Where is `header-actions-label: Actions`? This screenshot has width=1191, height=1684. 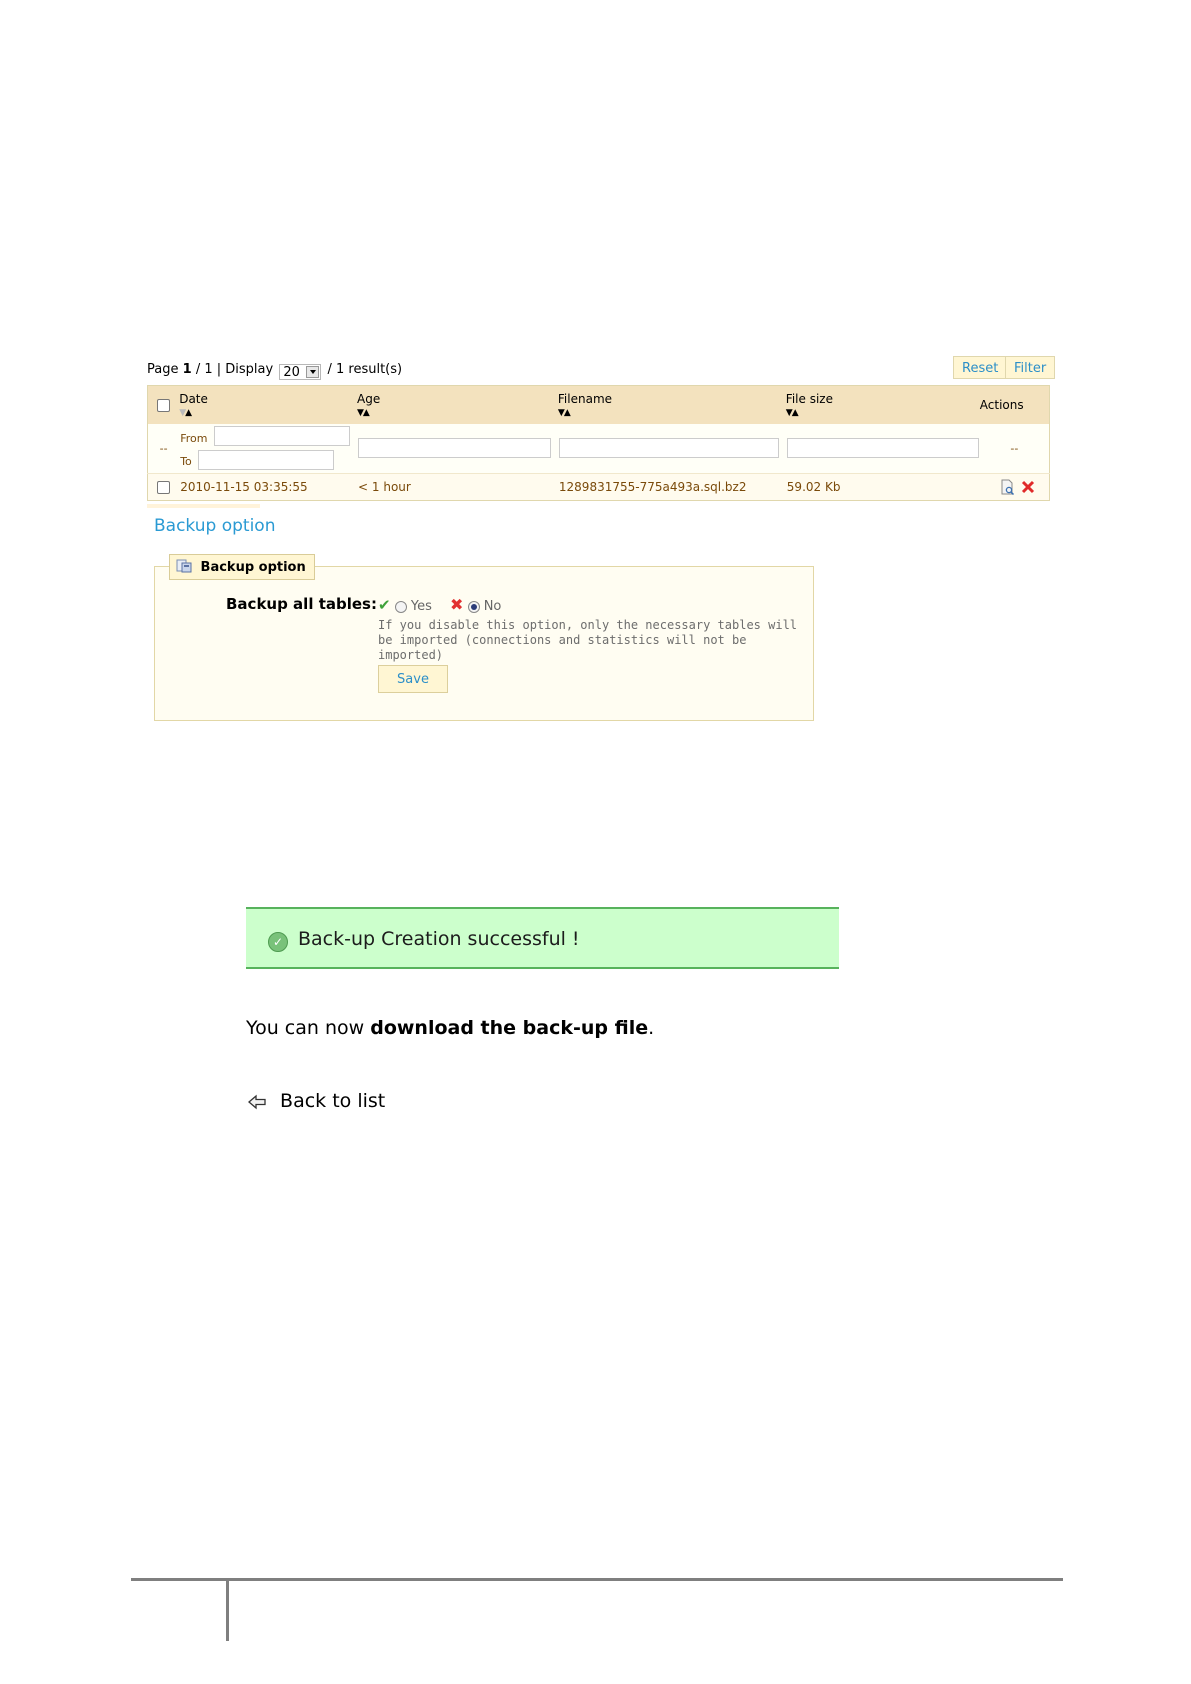 header-actions-label: Actions is located at coordinates (1001, 404).